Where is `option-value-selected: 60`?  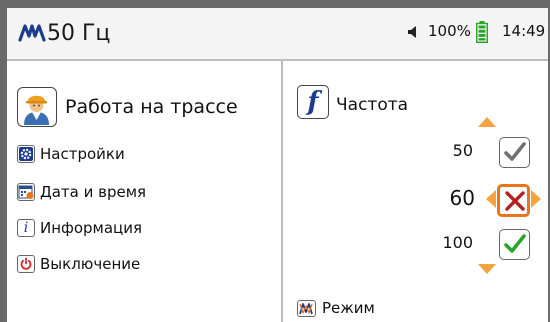 option-value-selected: 60 is located at coordinates (462, 198).